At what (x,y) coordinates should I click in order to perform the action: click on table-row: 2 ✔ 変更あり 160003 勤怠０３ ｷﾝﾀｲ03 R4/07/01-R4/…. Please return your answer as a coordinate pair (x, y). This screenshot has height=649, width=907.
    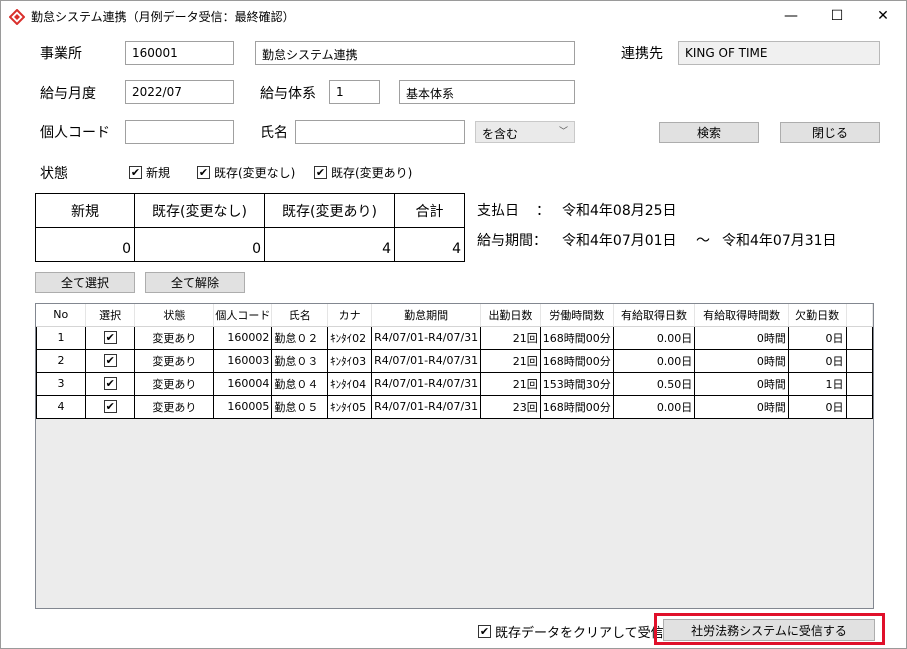
    Looking at the image, I should click on (454, 360).